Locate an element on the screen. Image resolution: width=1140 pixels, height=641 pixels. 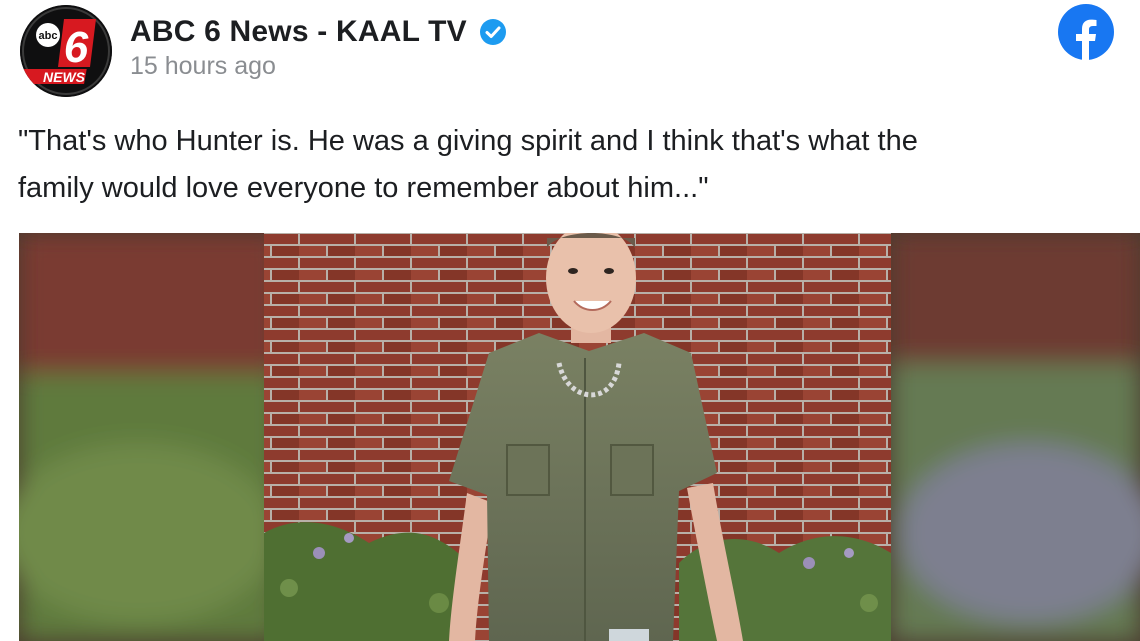
page-avatar: 6 abc NEWS is located at coordinates (66, 51).